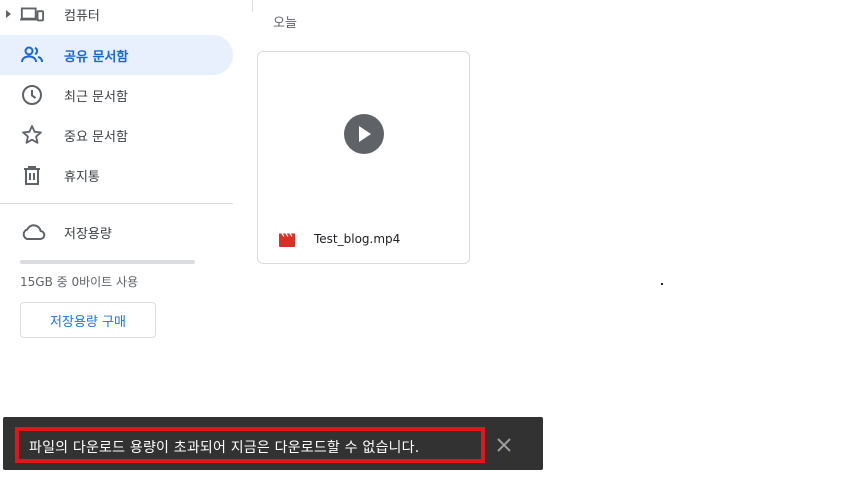 The image size is (863, 497). What do you see at coordinates (107, 262) in the screenshot?
I see `storage-quota-bar` at bounding box center [107, 262].